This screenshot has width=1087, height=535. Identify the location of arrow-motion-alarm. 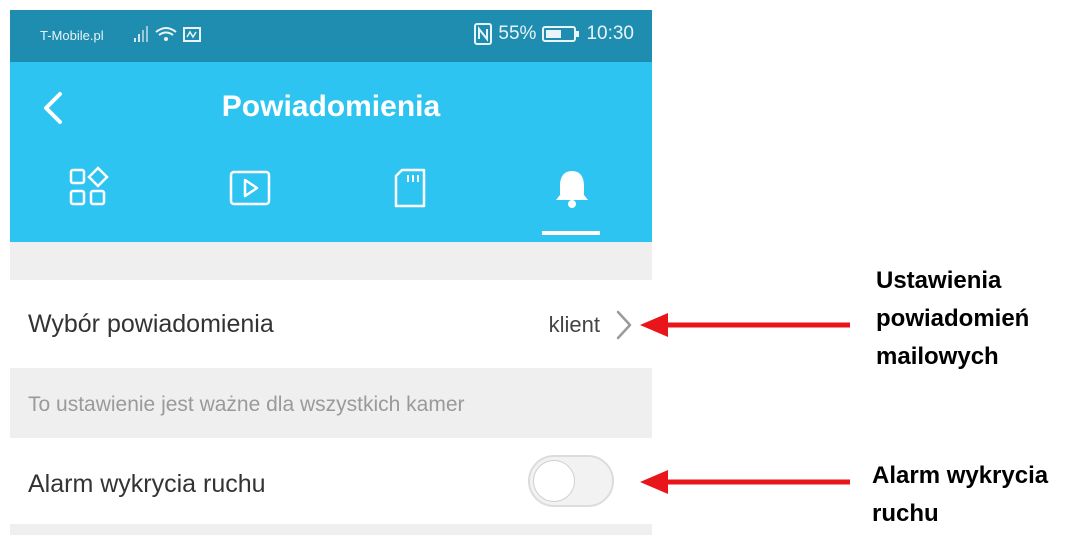
(745, 482).